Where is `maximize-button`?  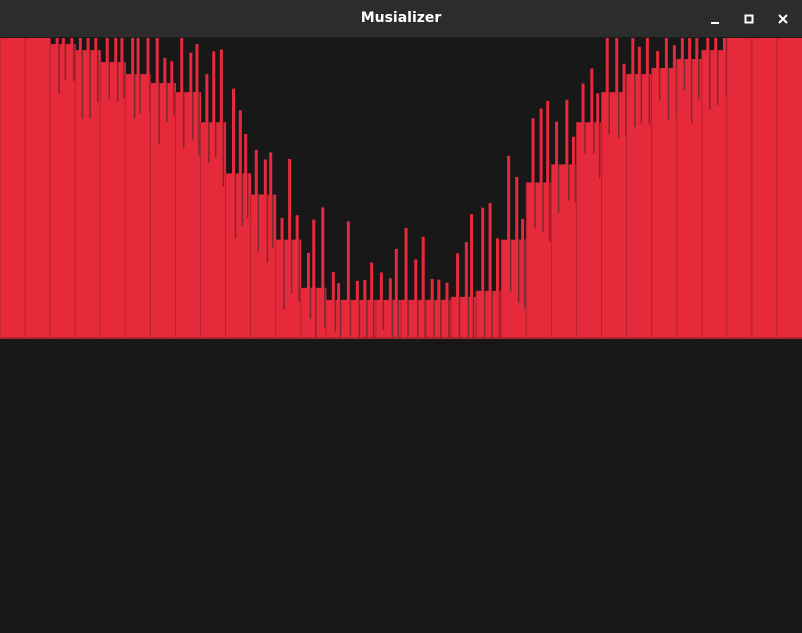
maximize-button is located at coordinates (749, 19).